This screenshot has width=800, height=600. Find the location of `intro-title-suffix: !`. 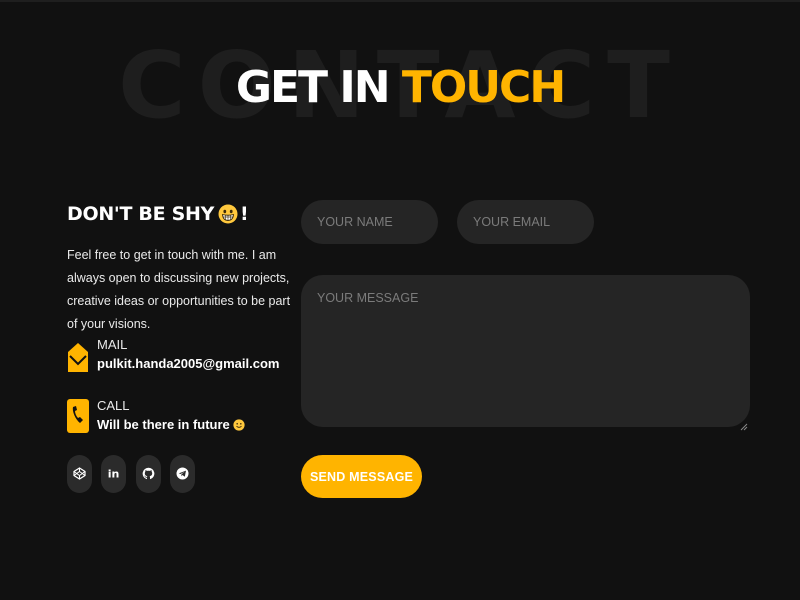

intro-title-suffix: ! is located at coordinates (244, 214).